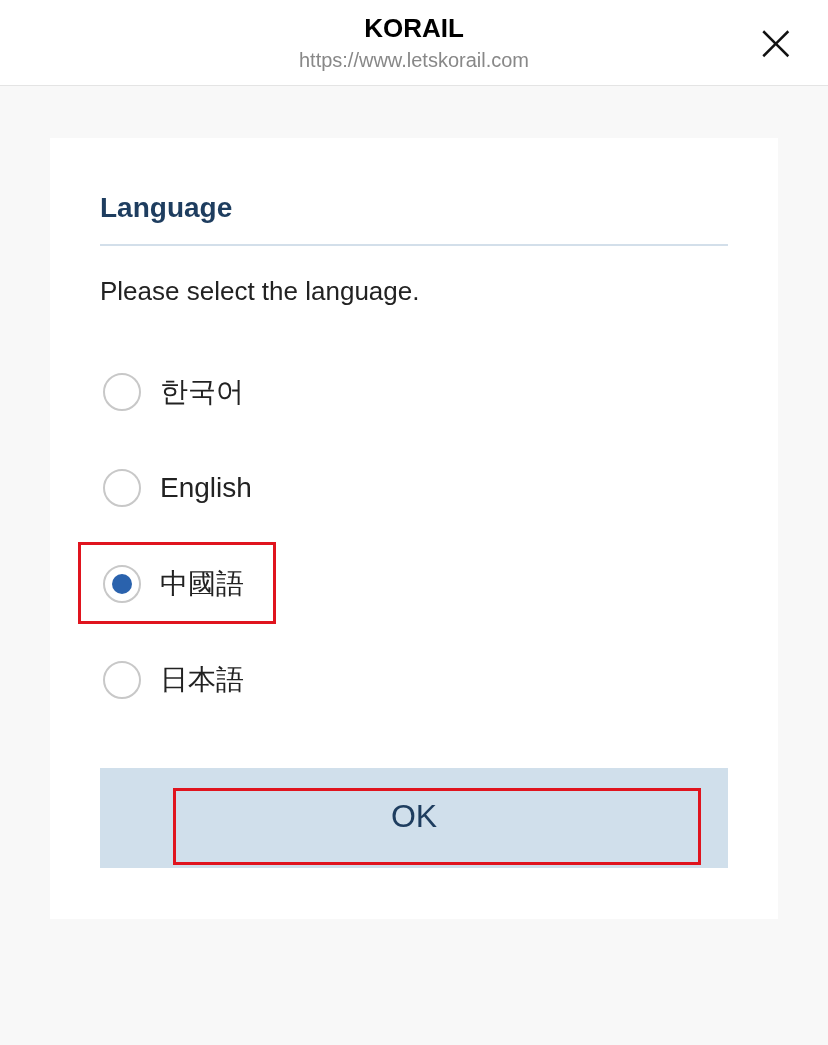 This screenshot has height=1045, width=828. What do you see at coordinates (414, 28) in the screenshot?
I see `page-title: KORAIL` at bounding box center [414, 28].